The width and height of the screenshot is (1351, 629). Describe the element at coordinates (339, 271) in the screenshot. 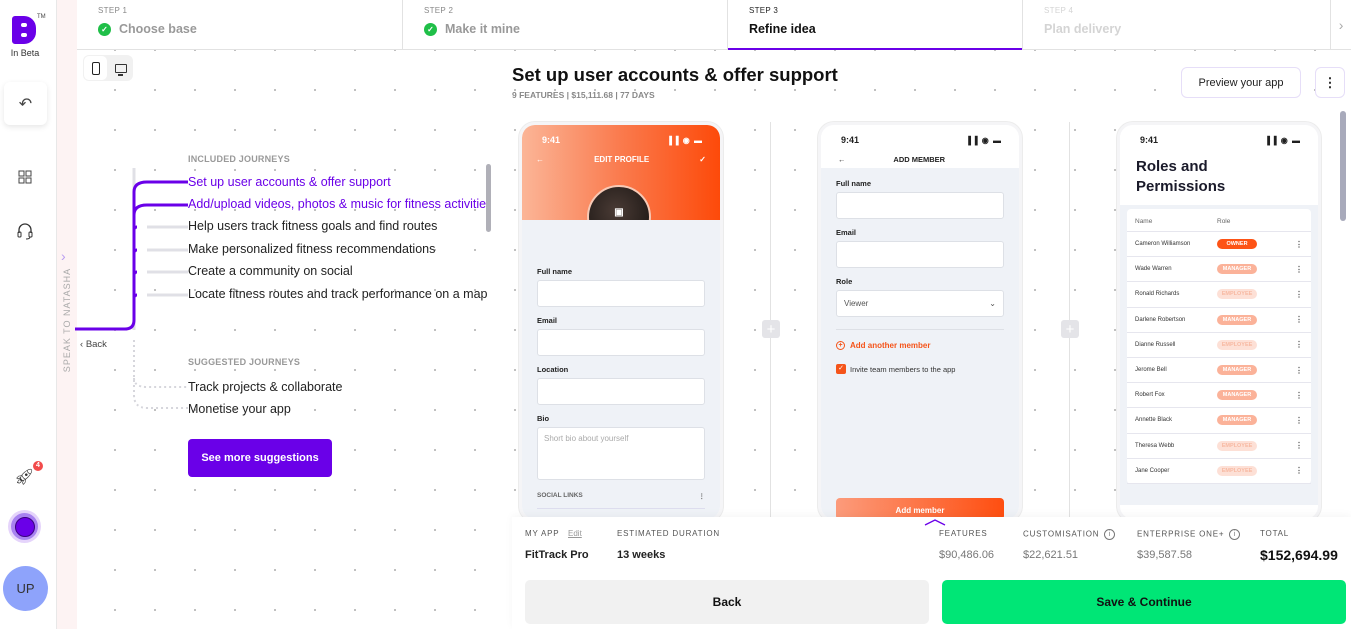

I see `journey-item: Create a community on social` at that location.